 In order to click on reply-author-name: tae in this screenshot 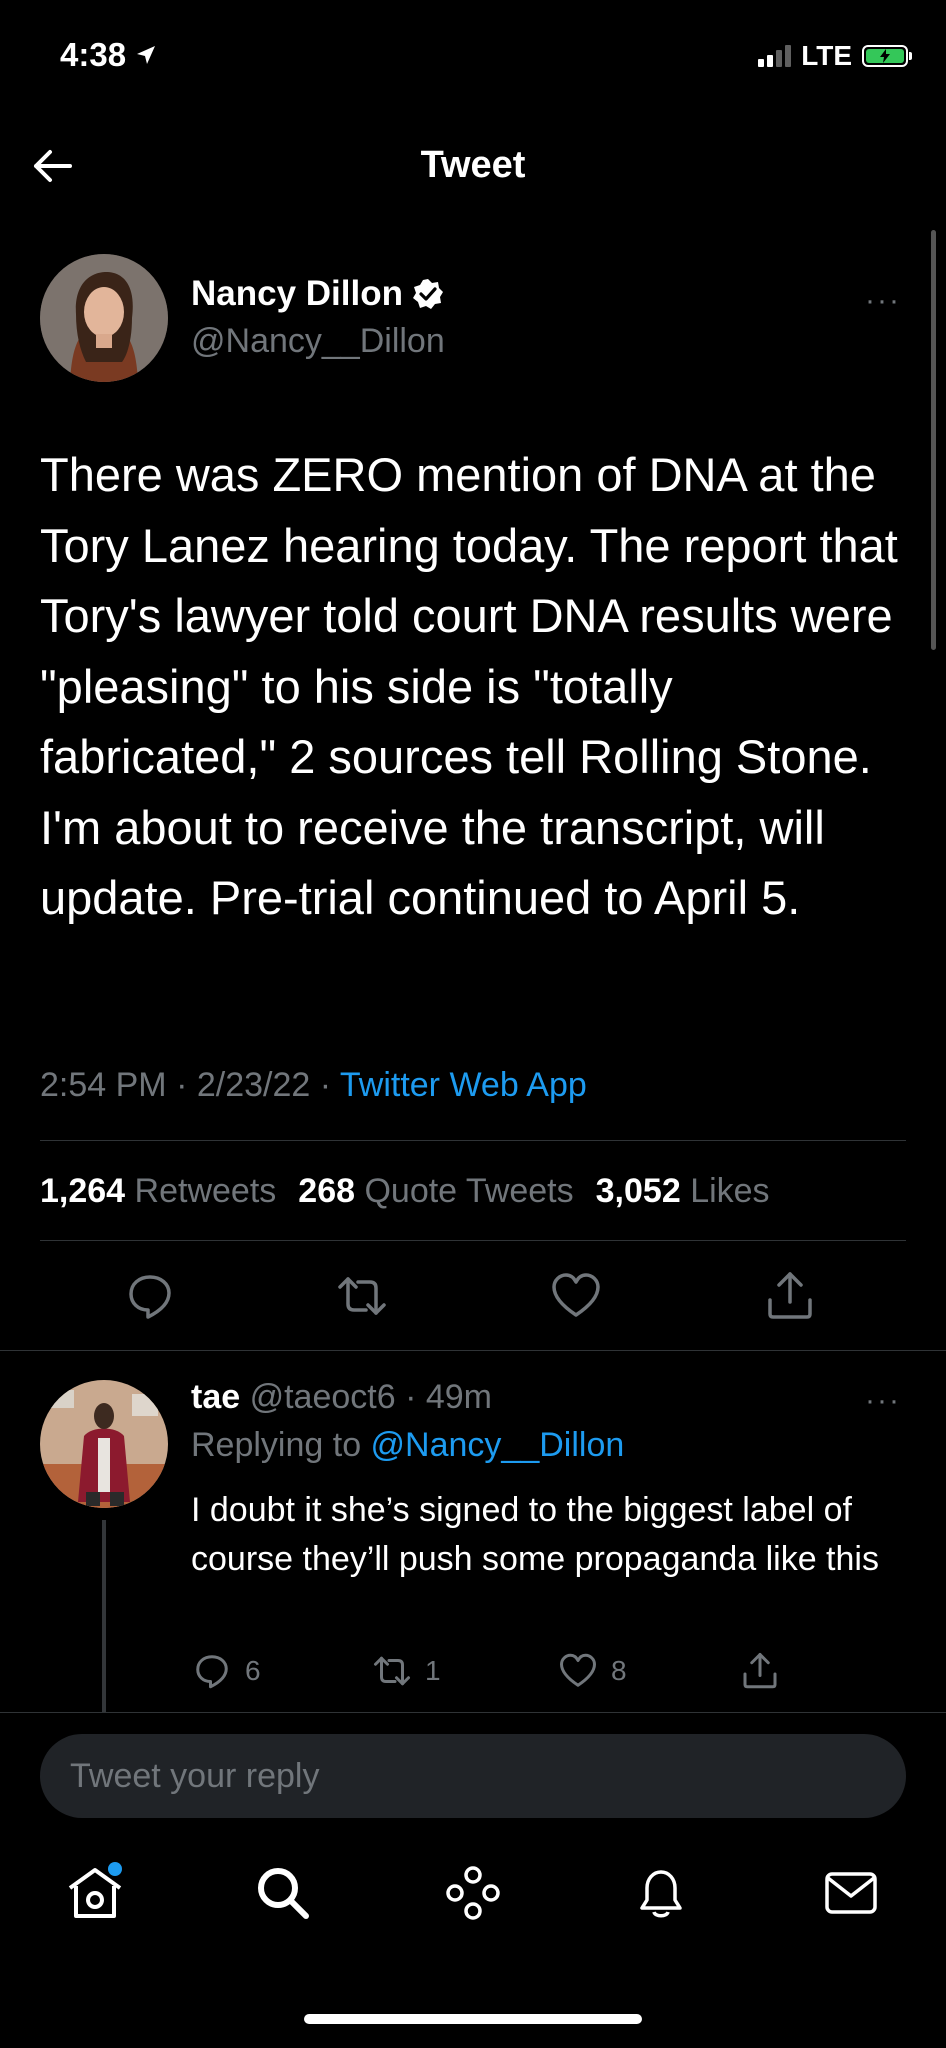, I will do `click(215, 1397)`.